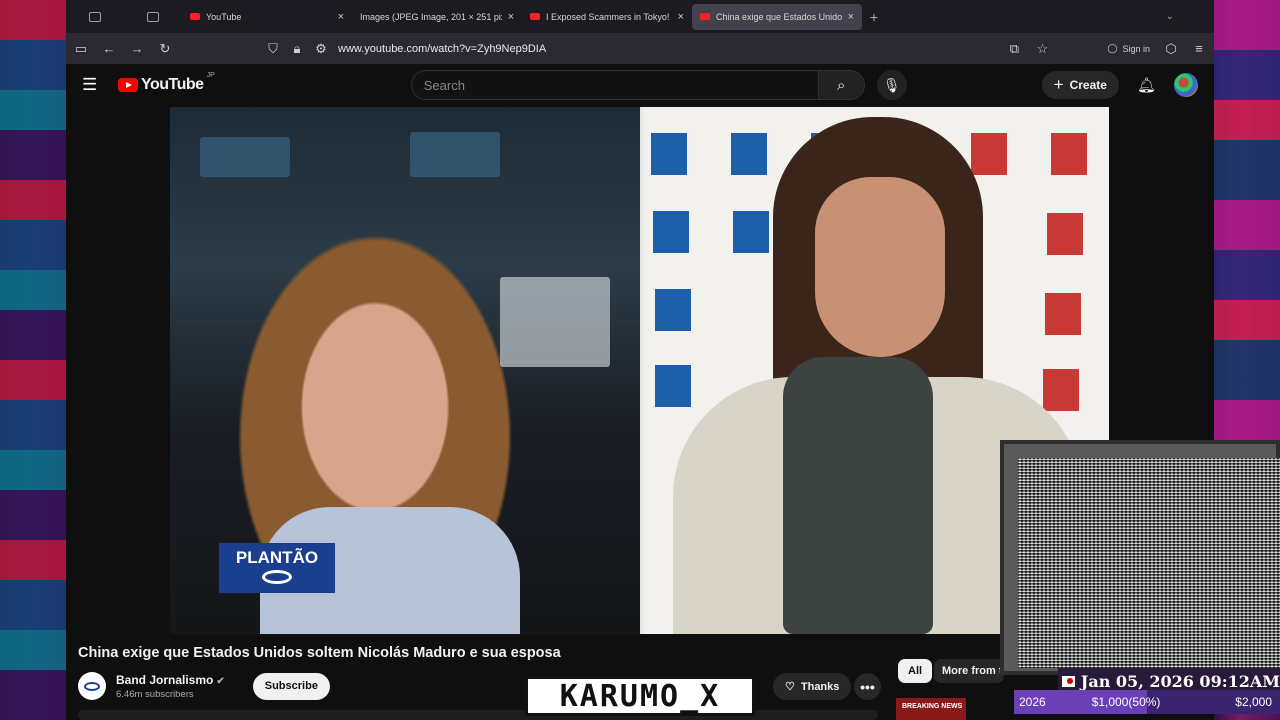 This screenshot has width=1280, height=720. I want to click on lock-icon: 🔒︎, so click(297, 49).